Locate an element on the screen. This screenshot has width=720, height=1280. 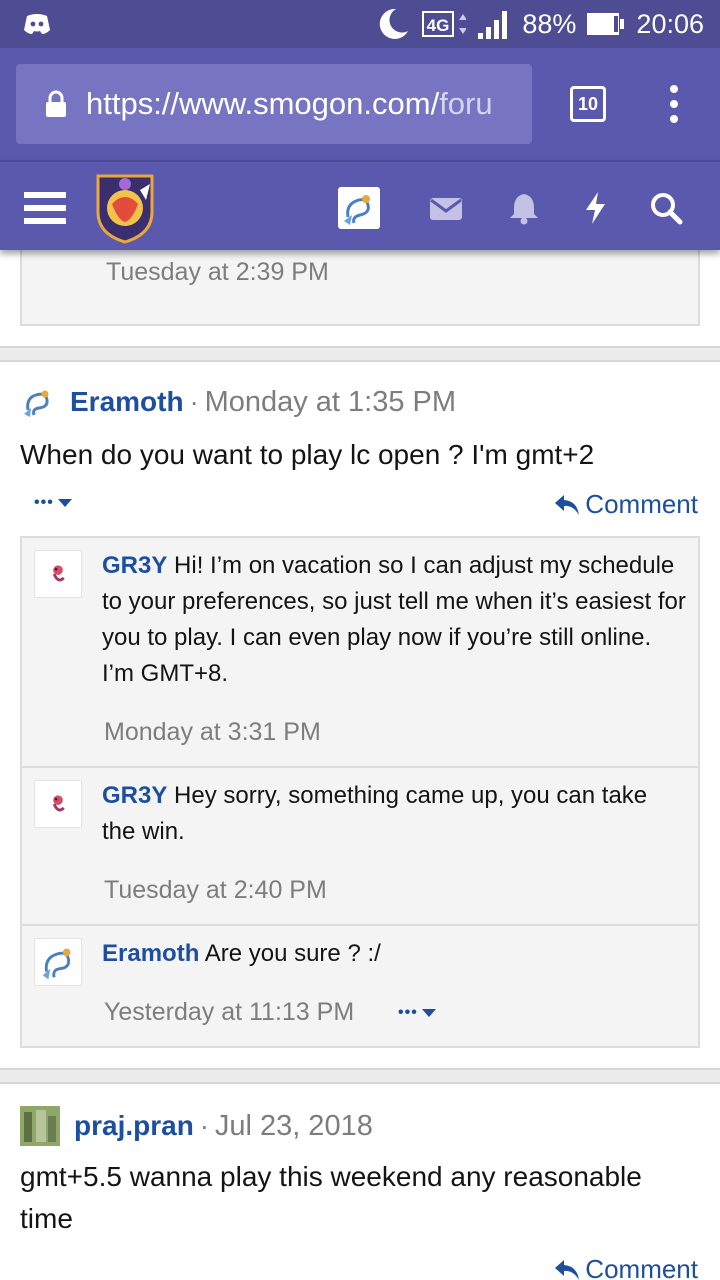
url-faded: foru is located at coordinates (466, 103).